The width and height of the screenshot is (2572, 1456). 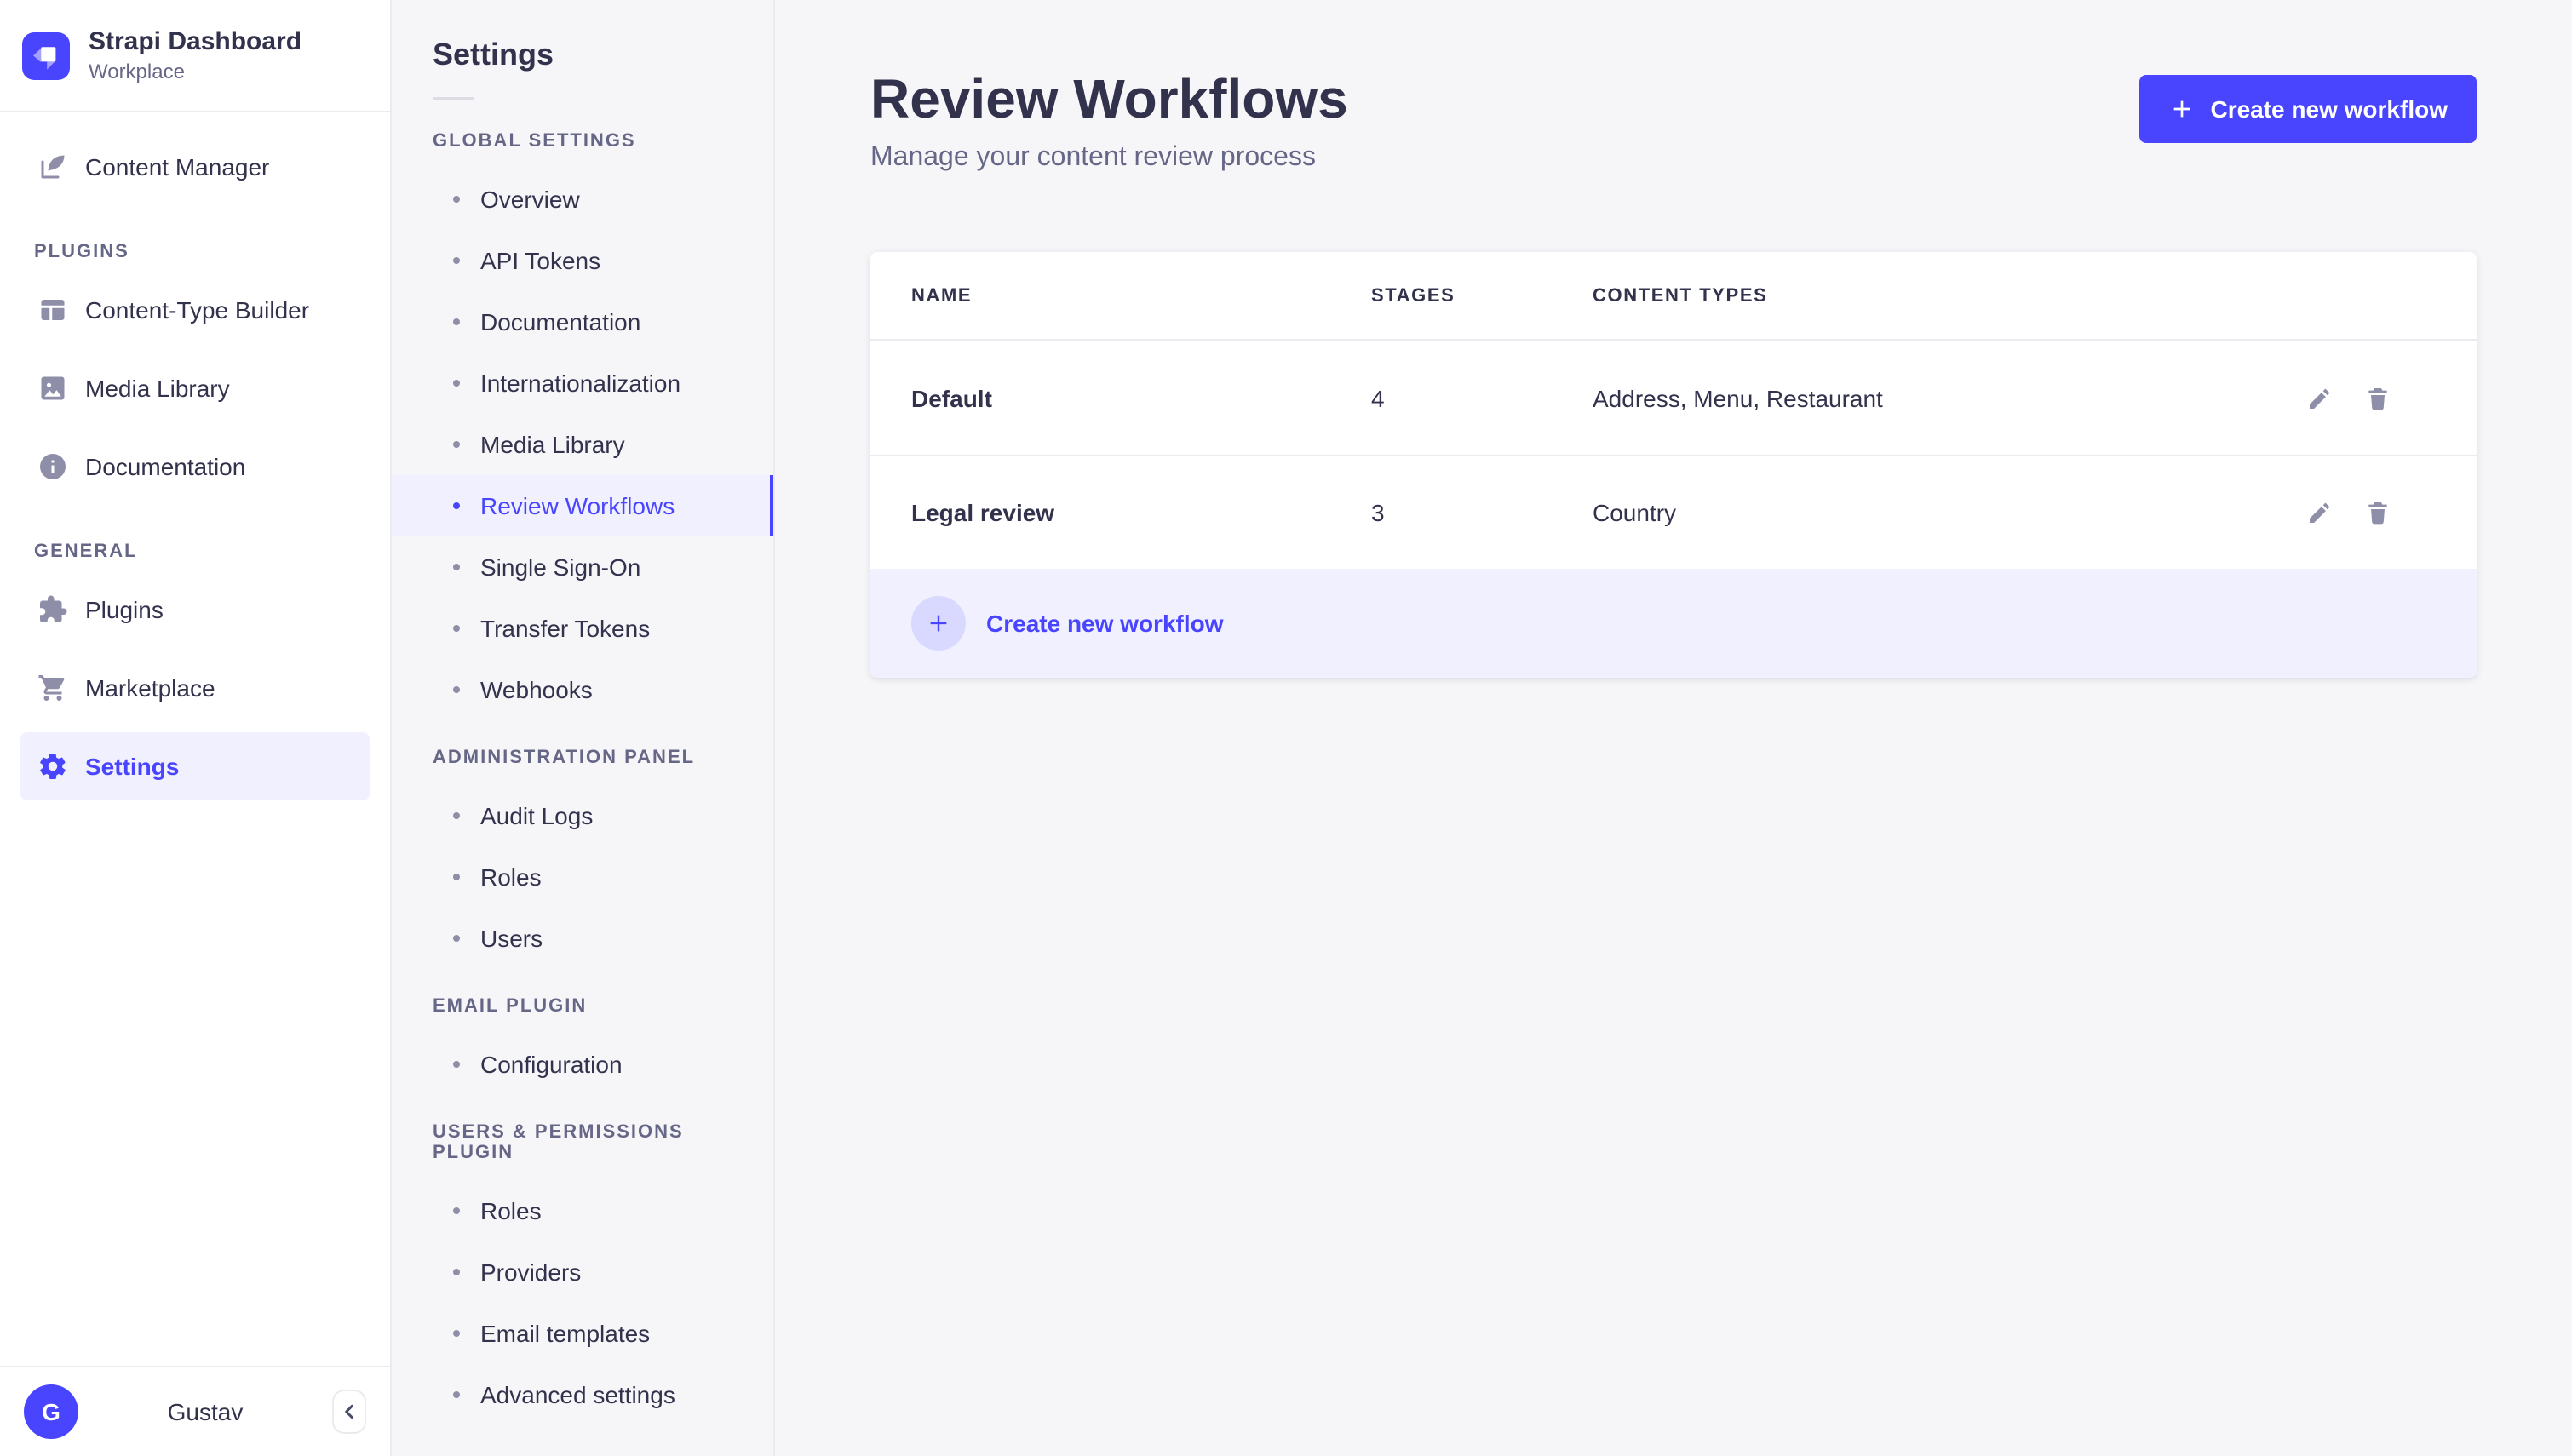 What do you see at coordinates (1378, 397) in the screenshot?
I see `workflow-stages: 4` at bounding box center [1378, 397].